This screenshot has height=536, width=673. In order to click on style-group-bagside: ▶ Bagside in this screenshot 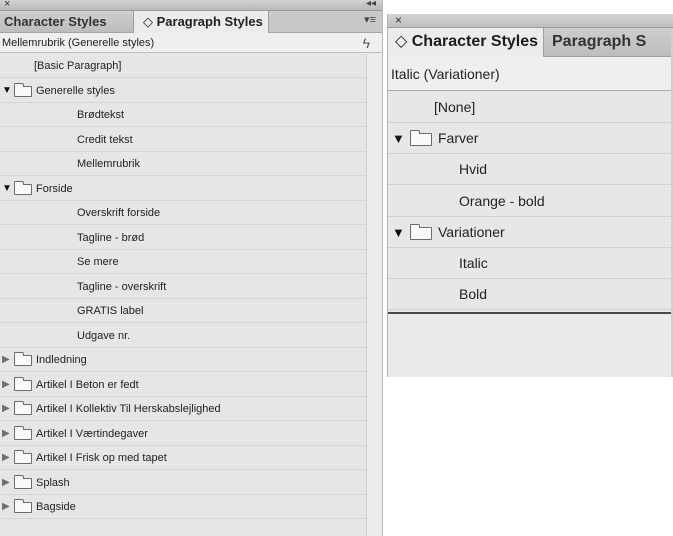, I will do `click(183, 507)`.